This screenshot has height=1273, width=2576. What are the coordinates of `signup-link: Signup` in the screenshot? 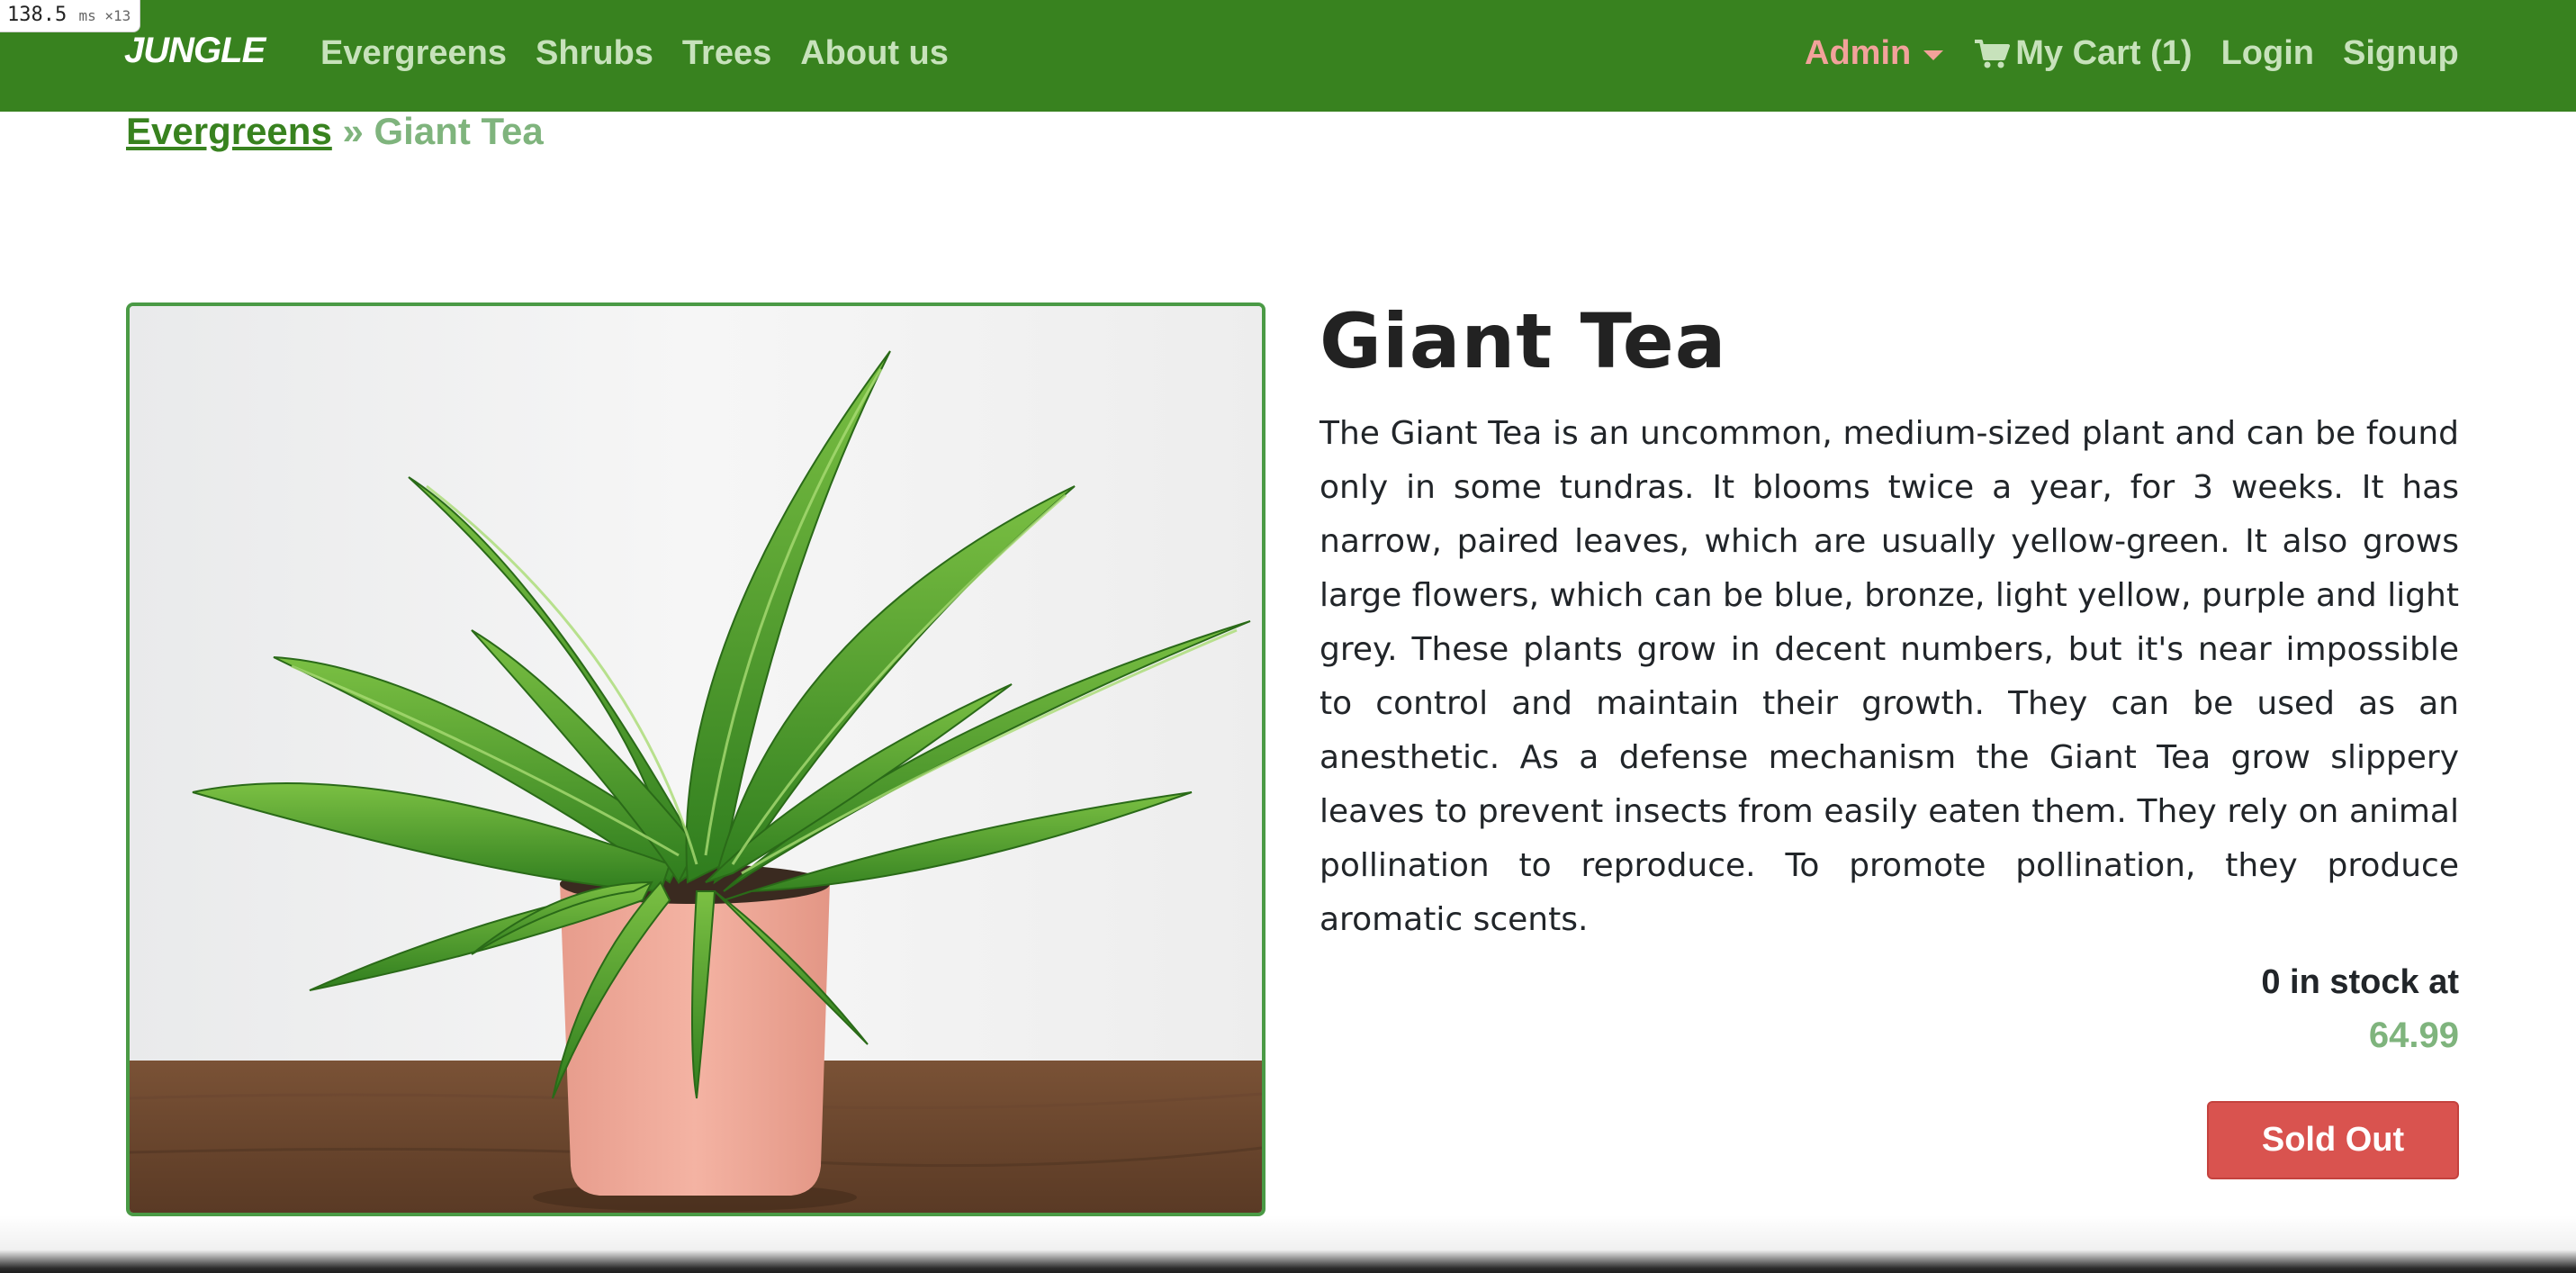 It's located at (2401, 54).